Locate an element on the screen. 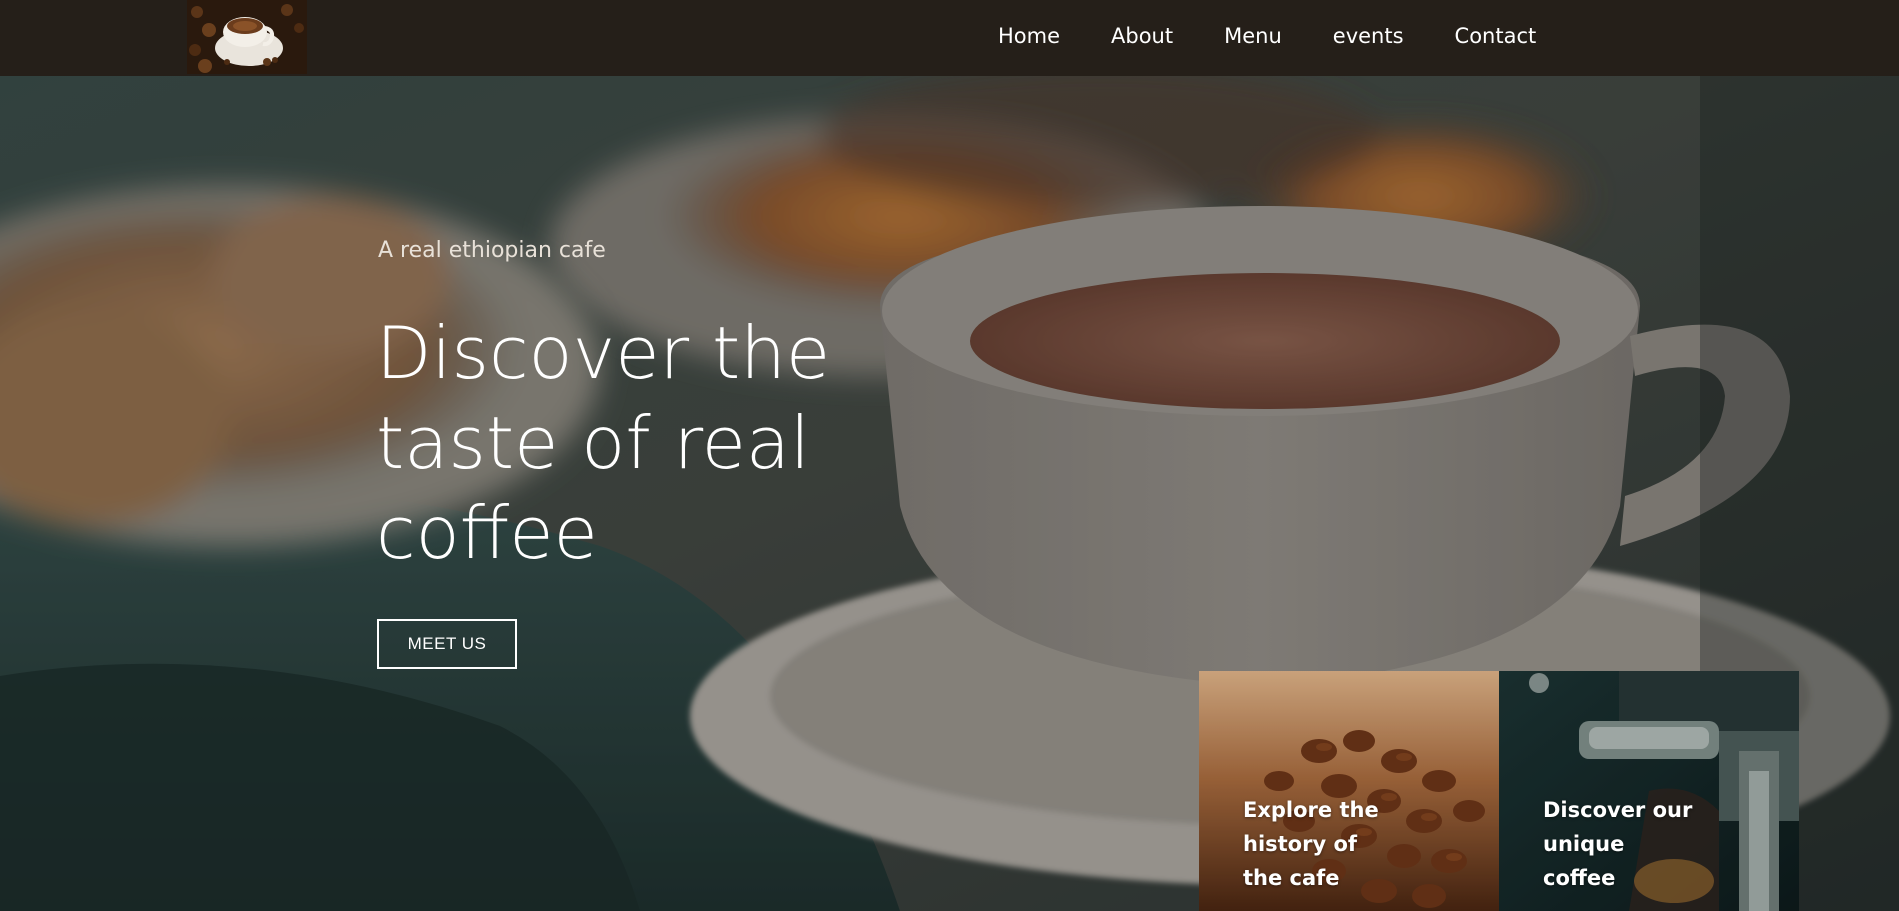 The image size is (1899, 911). nav-about-link: About is located at coordinates (1142, 36).